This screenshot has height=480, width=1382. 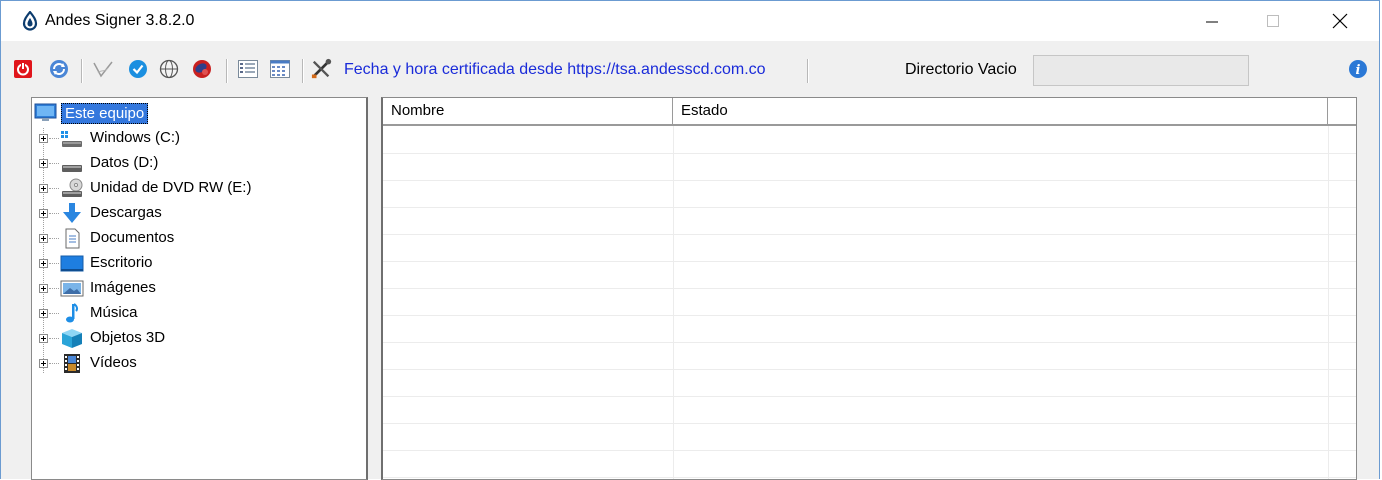 What do you see at coordinates (71, 139) in the screenshot?
I see `windows-drive-icon` at bounding box center [71, 139].